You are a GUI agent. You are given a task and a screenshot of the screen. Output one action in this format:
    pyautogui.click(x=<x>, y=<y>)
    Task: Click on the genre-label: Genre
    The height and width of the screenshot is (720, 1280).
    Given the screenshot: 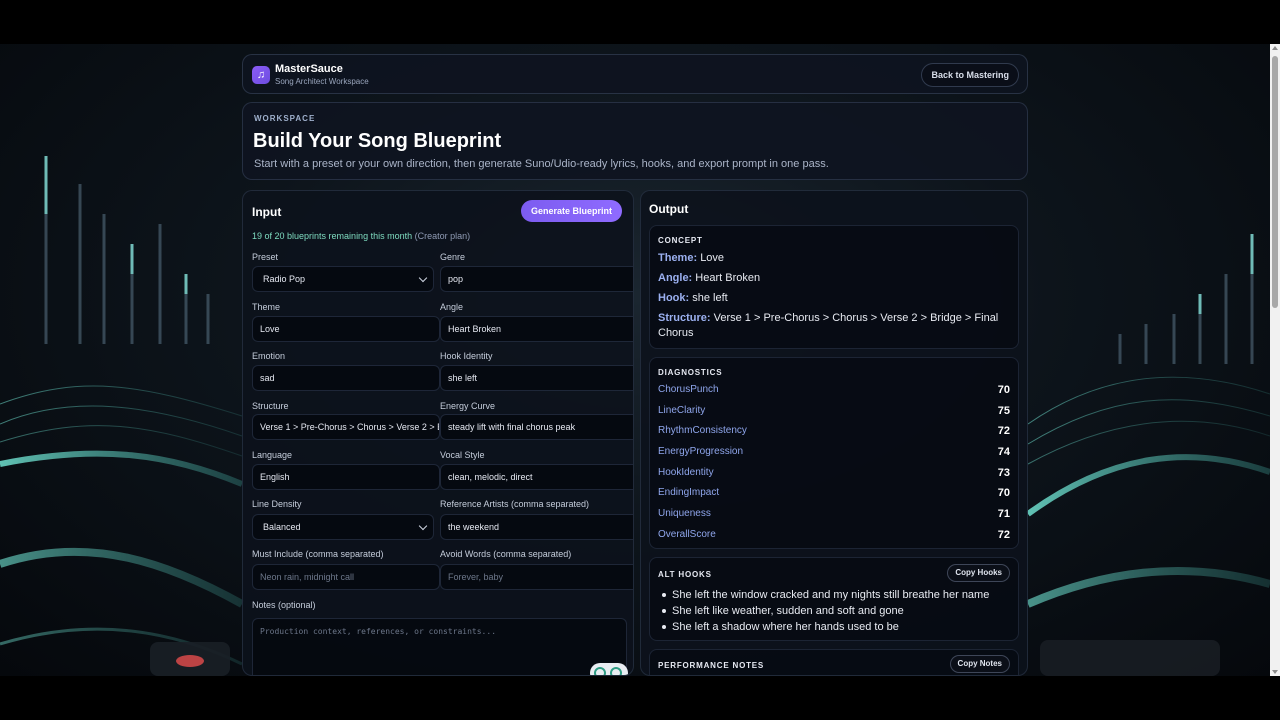 What is the action you would take?
    pyautogui.click(x=453, y=257)
    